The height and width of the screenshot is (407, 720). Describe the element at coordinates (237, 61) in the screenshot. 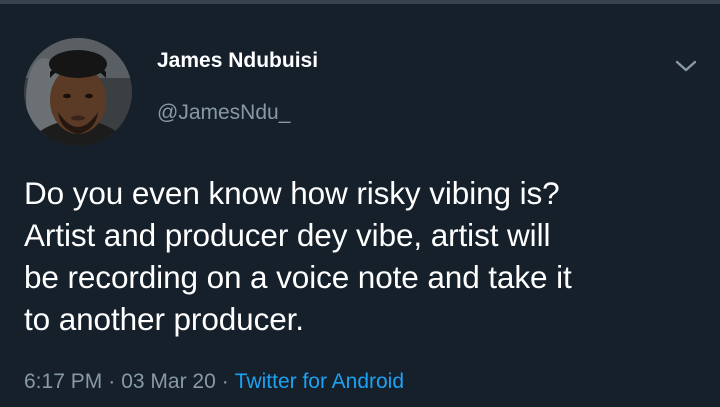

I see `display-name: James Ndubuisi` at that location.